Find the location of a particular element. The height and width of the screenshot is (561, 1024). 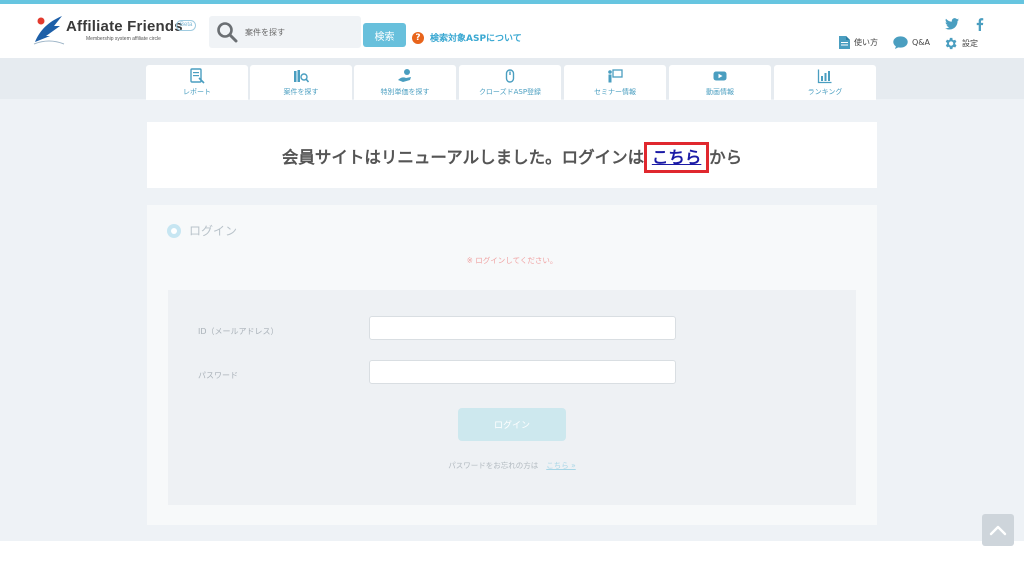

id-input is located at coordinates (522, 328).